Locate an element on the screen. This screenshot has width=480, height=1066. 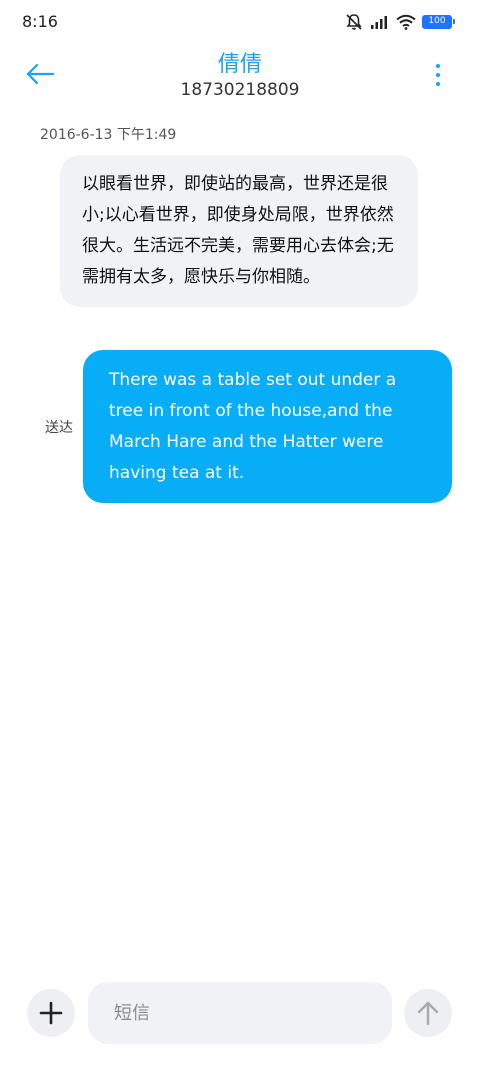
plus-icon is located at coordinates (51, 1013).